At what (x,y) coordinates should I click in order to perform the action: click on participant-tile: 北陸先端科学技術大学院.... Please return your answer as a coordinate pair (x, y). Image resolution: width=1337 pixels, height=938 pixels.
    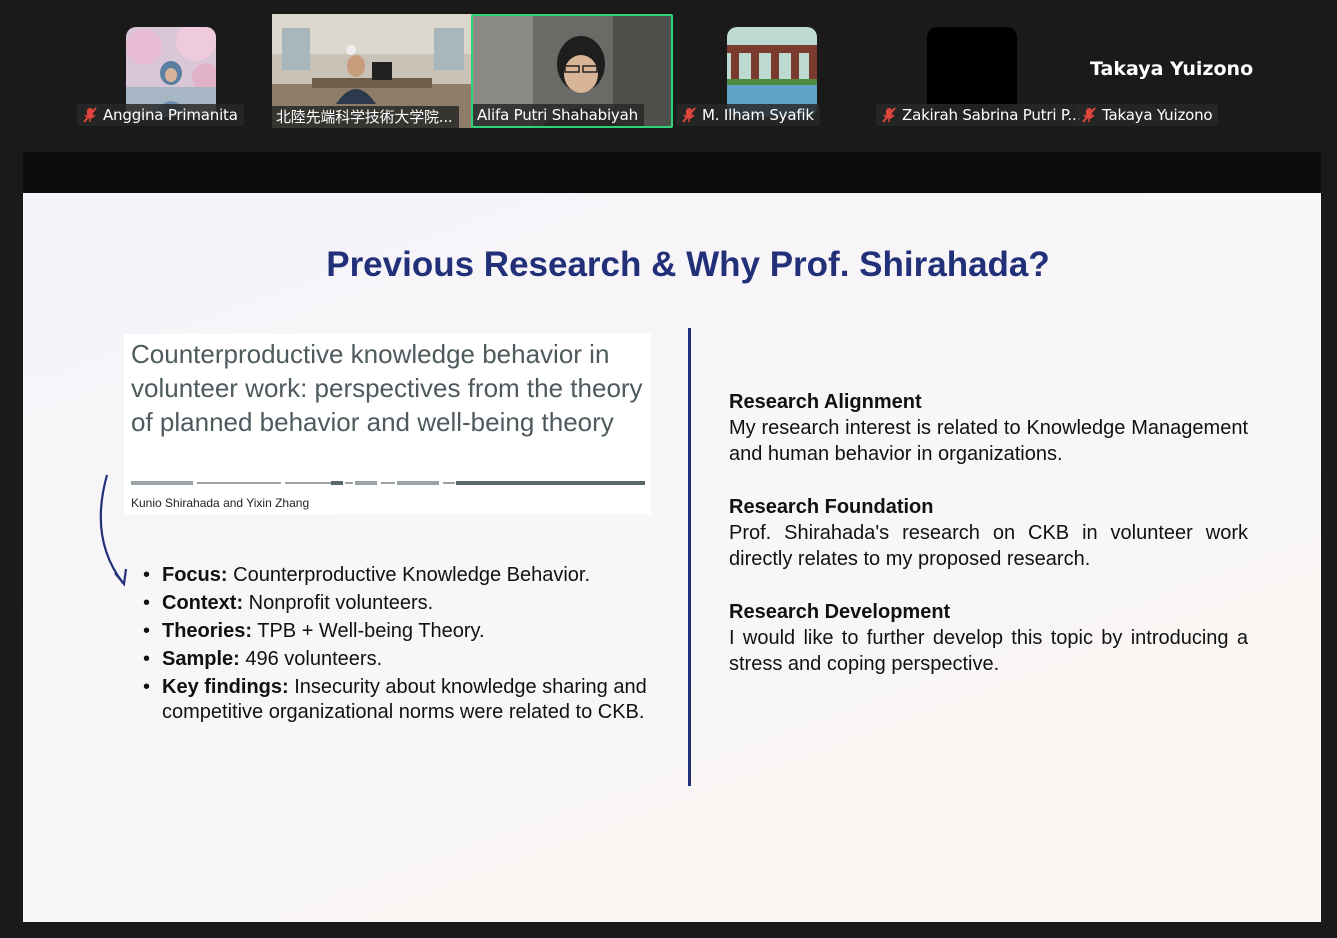
    Looking at the image, I should click on (372, 71).